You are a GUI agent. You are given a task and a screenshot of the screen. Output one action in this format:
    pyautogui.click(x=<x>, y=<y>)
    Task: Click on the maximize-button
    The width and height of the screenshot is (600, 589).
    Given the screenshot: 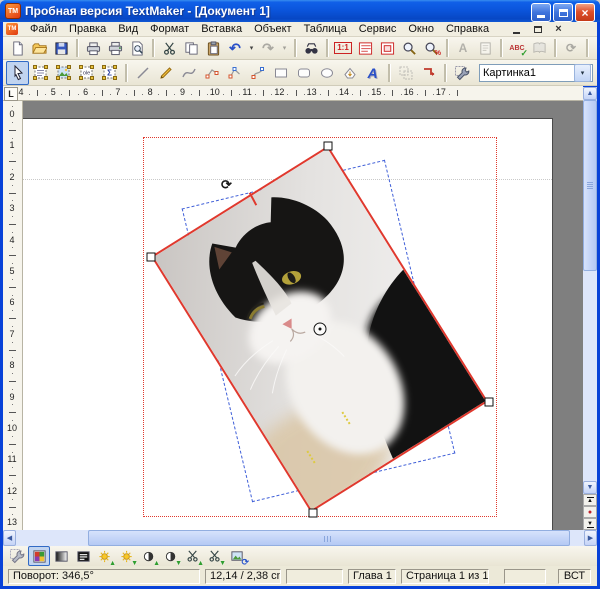 What is the action you would take?
    pyautogui.click(x=563, y=12)
    